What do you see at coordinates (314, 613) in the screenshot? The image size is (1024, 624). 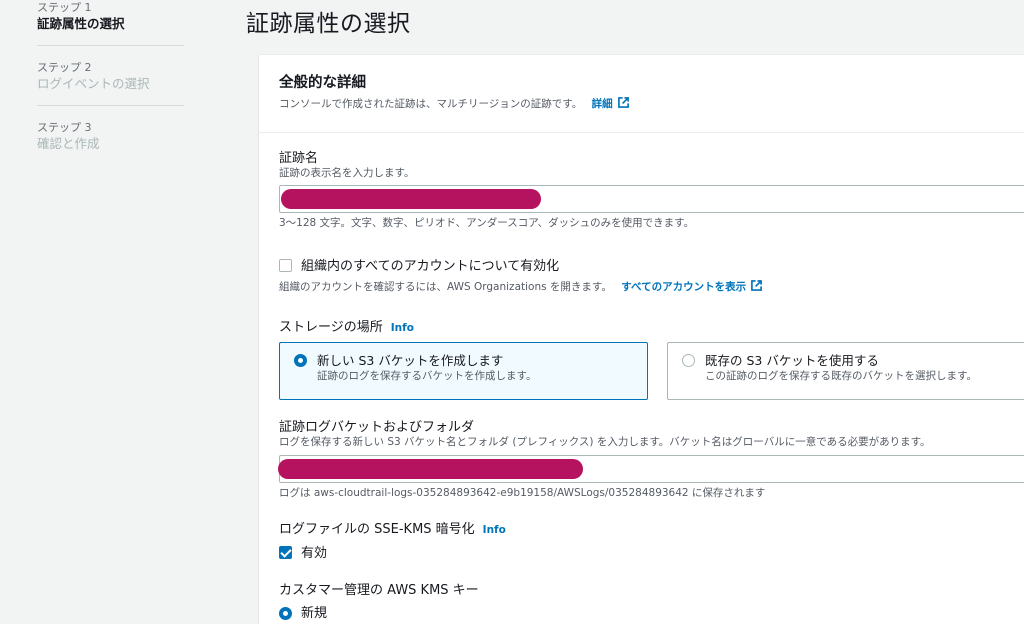 I see `kms-new-label: 新規` at bounding box center [314, 613].